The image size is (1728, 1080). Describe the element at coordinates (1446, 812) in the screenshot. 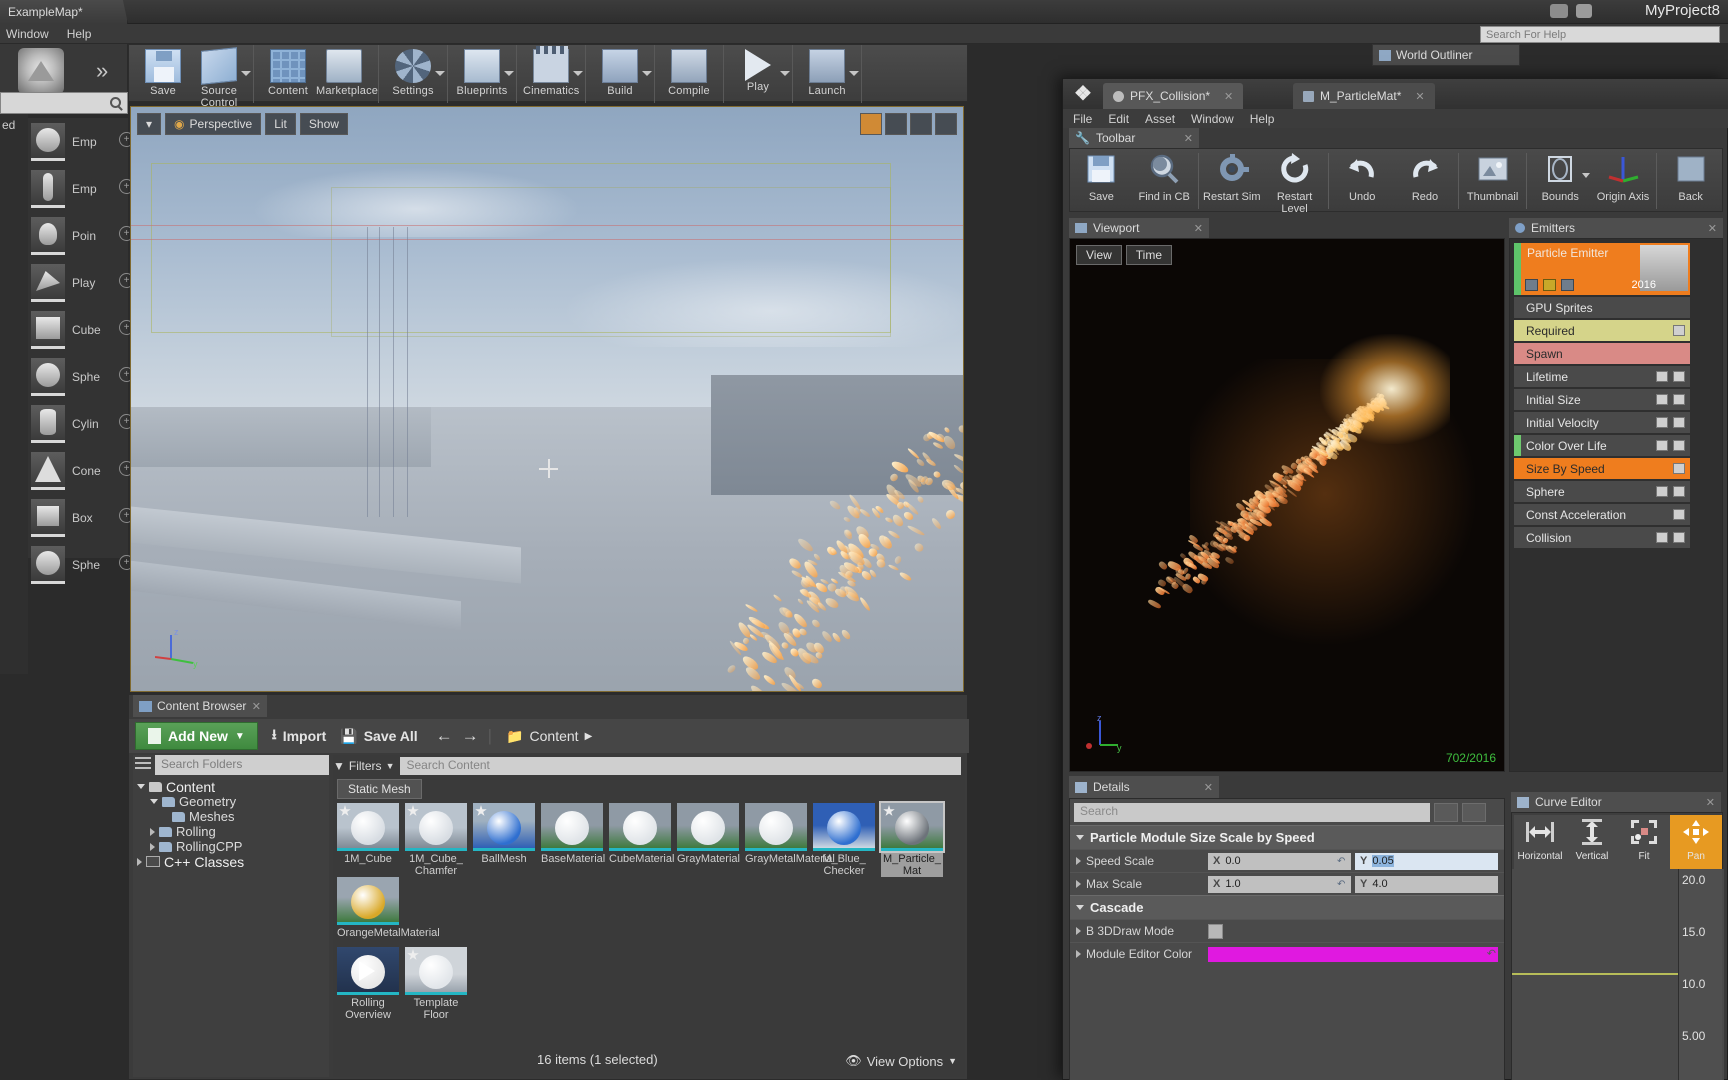

I see `details-filter-button` at that location.